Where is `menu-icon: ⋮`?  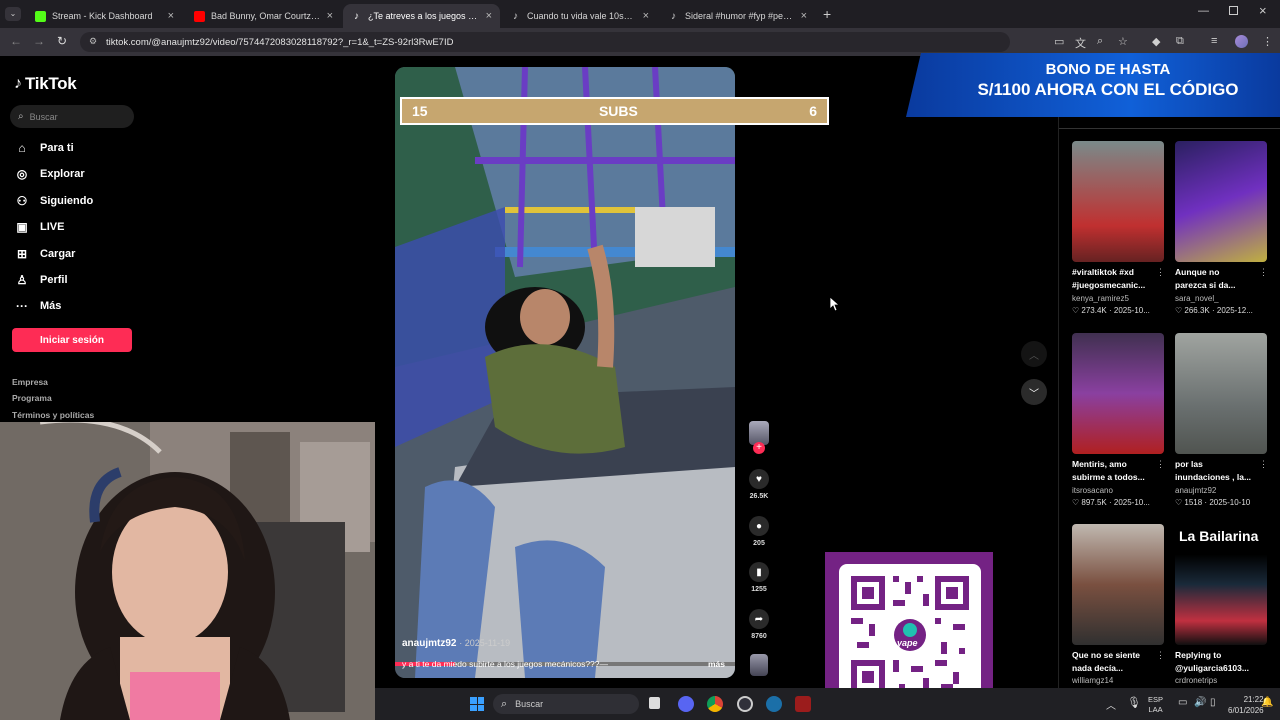
menu-icon: ⋮ is located at coordinates (1267, 41).